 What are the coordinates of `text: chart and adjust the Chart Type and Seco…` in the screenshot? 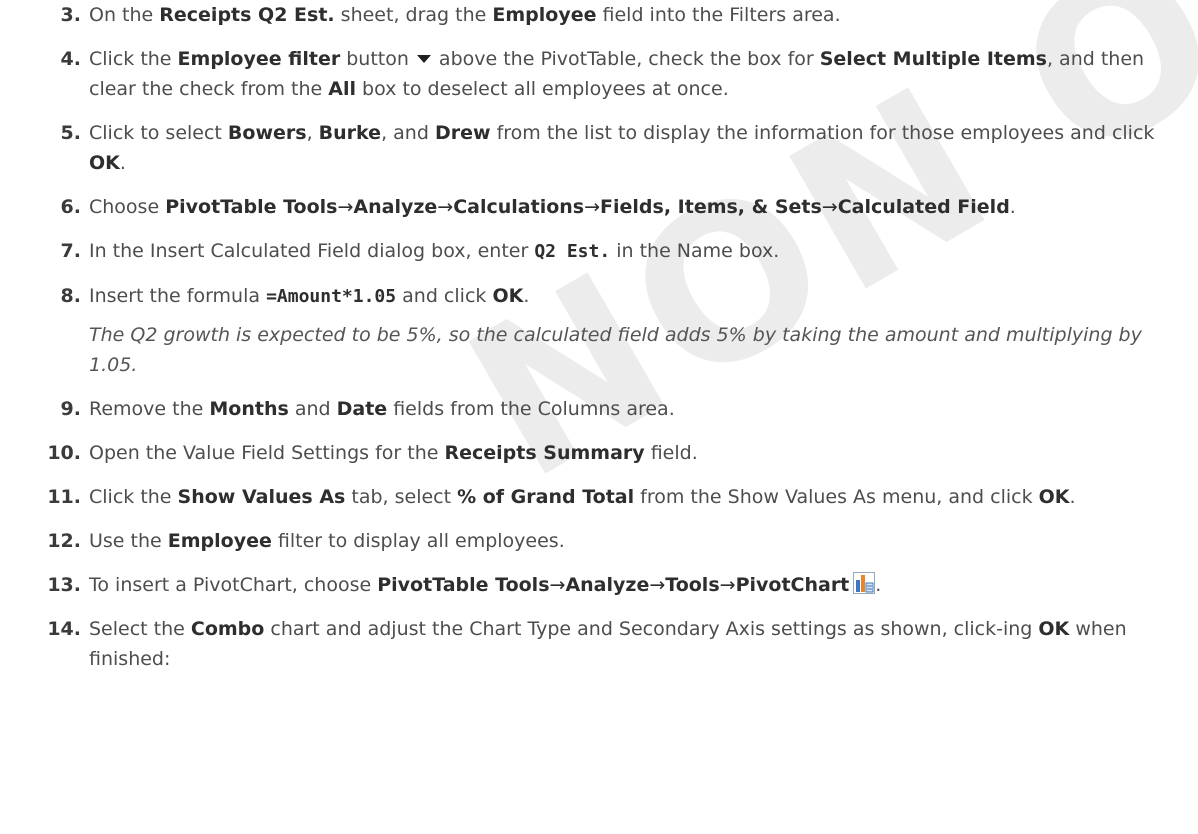 It's located at (651, 629).